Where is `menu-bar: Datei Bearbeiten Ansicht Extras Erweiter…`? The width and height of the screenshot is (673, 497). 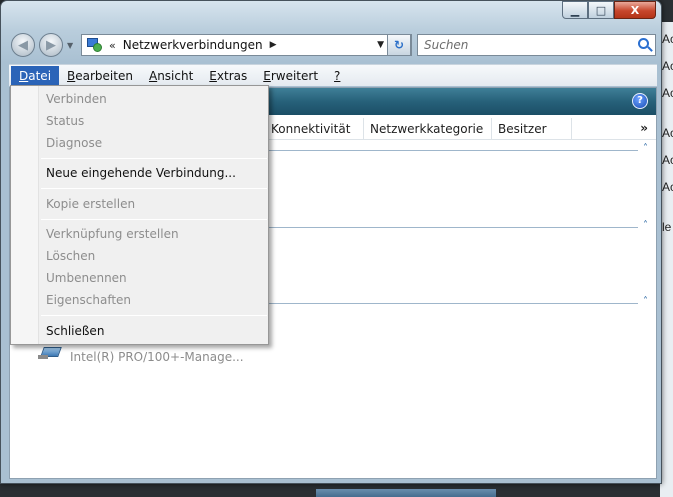
menu-bar: Datei Bearbeiten Ansicht Extras Erweiter… is located at coordinates (333, 75).